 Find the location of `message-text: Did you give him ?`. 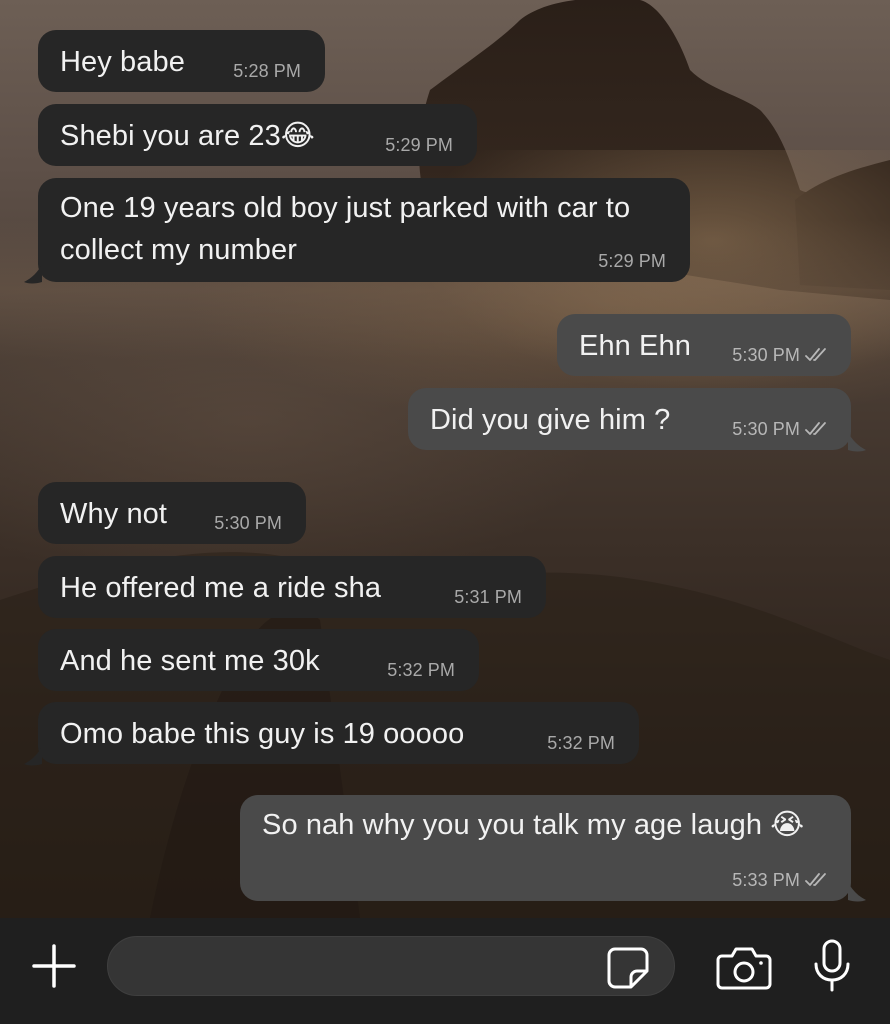

message-text: Did you give him ? is located at coordinates (550, 420).